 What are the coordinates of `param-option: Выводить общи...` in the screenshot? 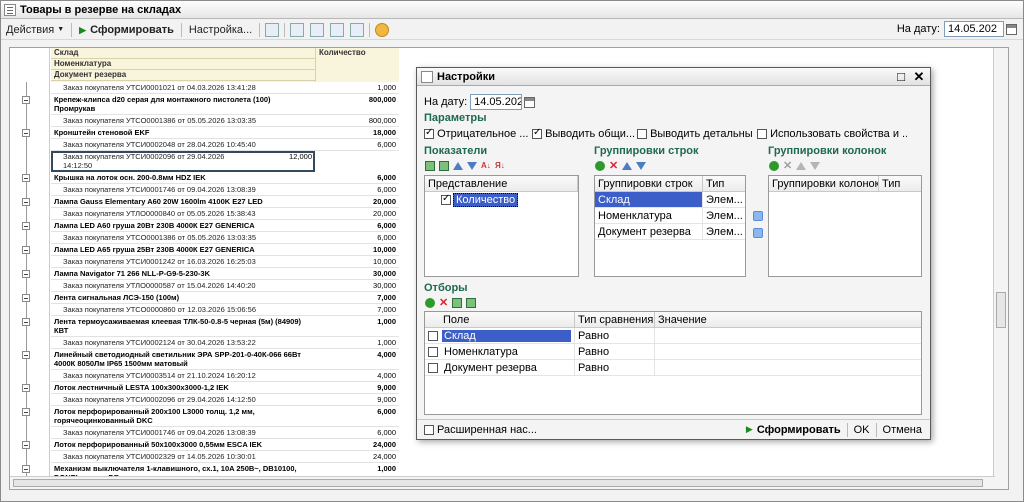 It's located at (583, 134).